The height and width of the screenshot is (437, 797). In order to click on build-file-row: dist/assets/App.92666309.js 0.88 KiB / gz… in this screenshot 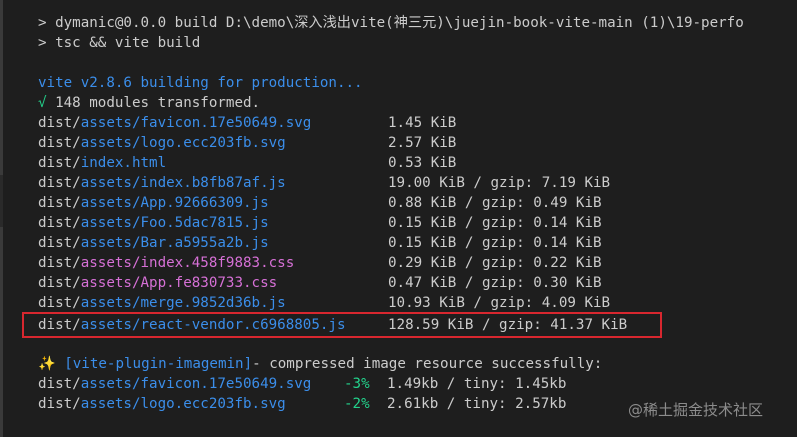, I will do `click(388, 203)`.